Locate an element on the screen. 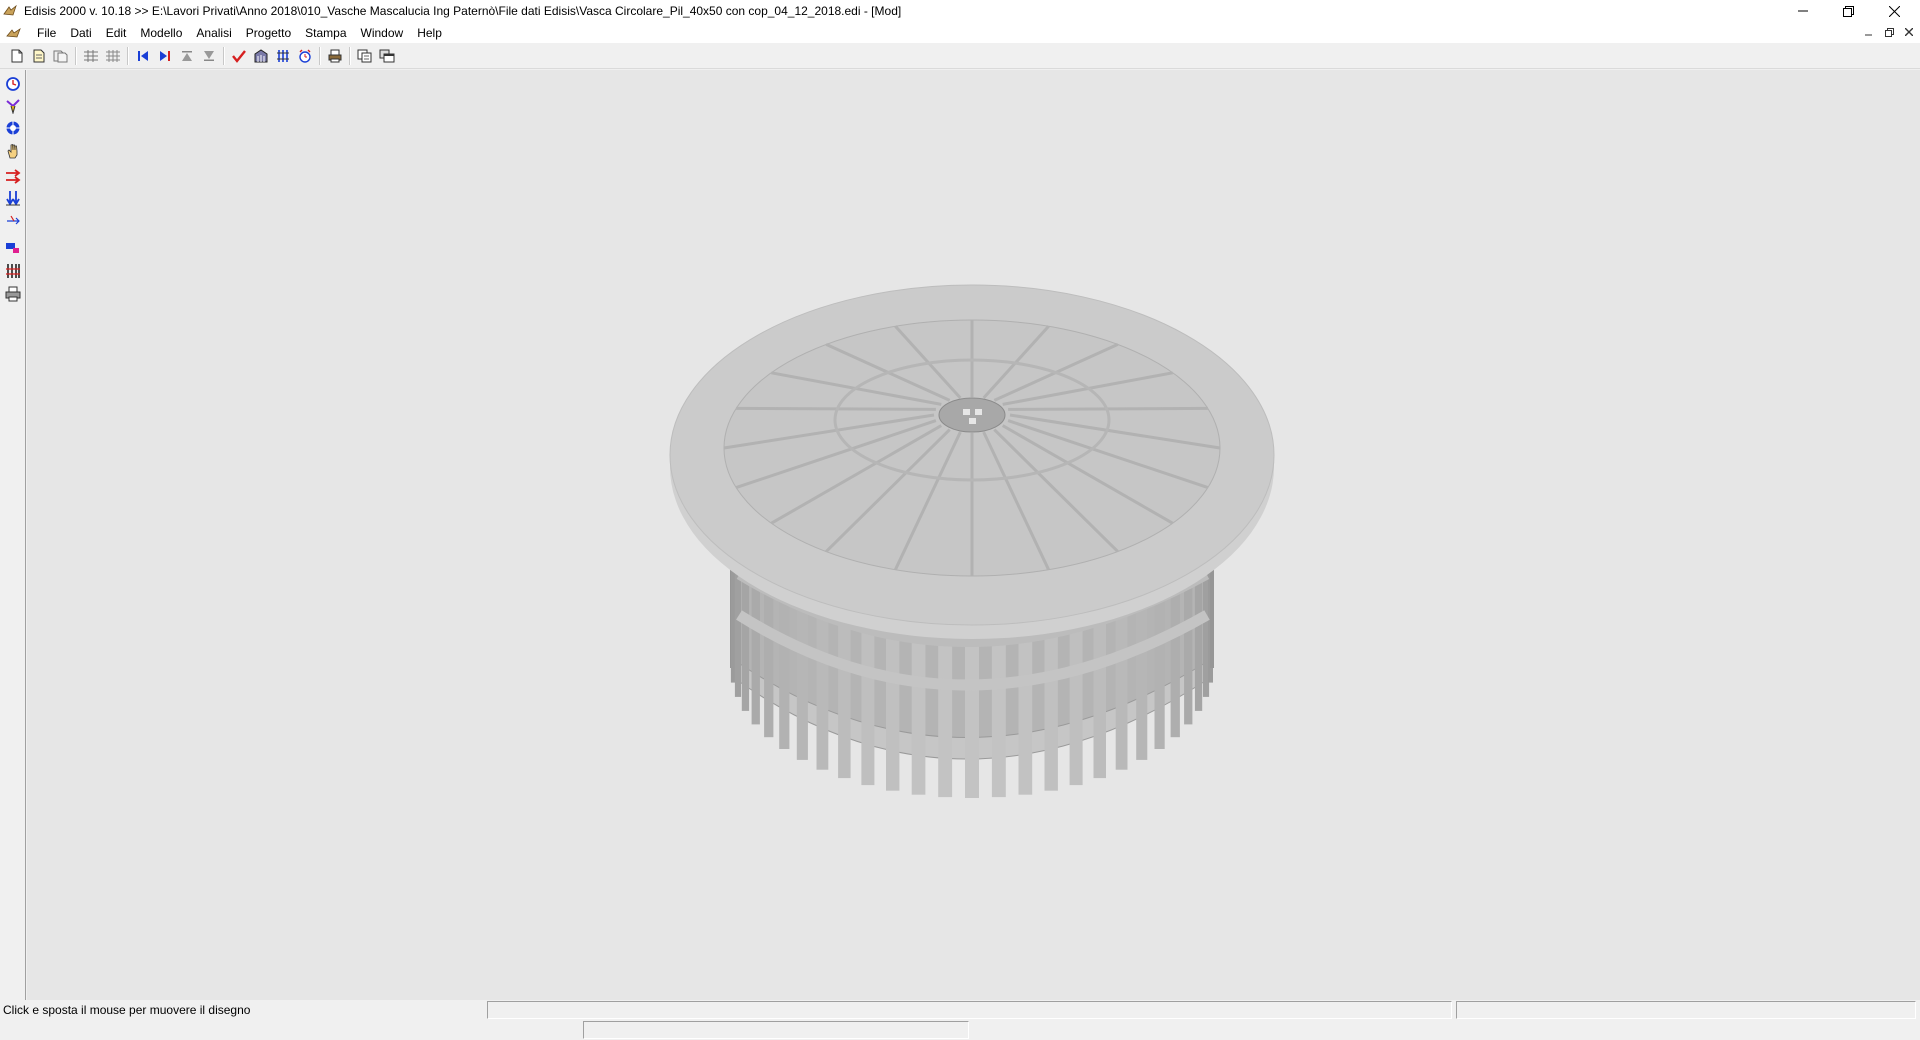 The width and height of the screenshot is (1920, 1040). orbit-button is located at coordinates (13, 128).